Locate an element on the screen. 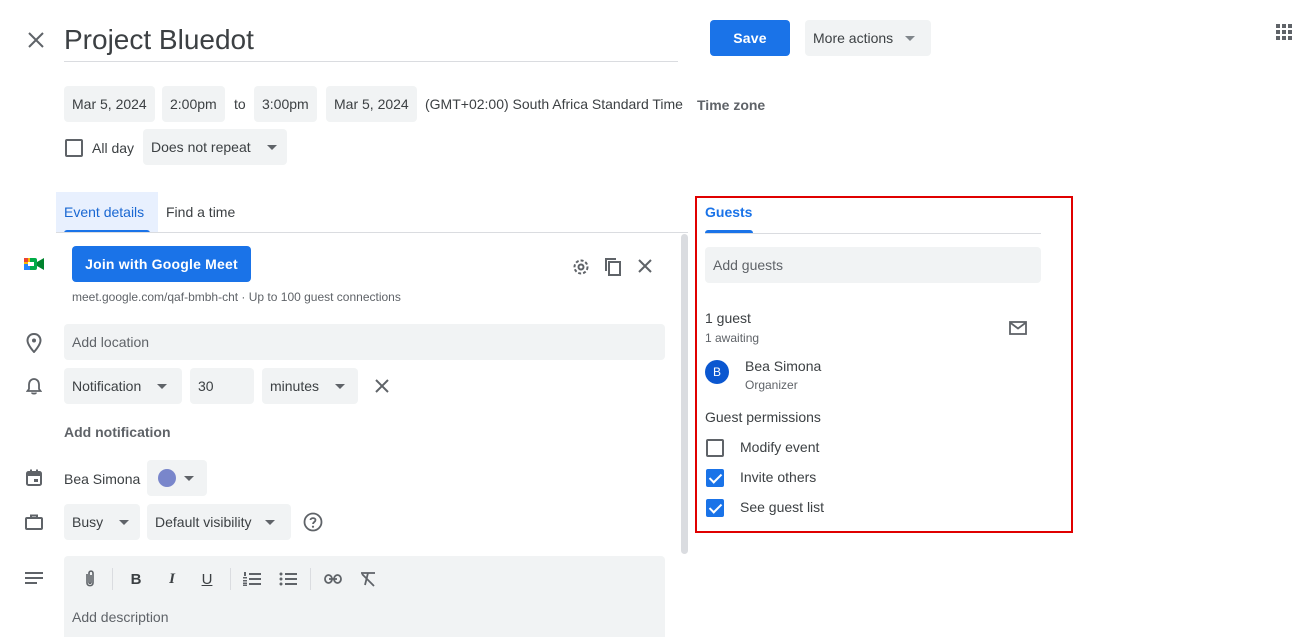  help-icon is located at coordinates (313, 522).